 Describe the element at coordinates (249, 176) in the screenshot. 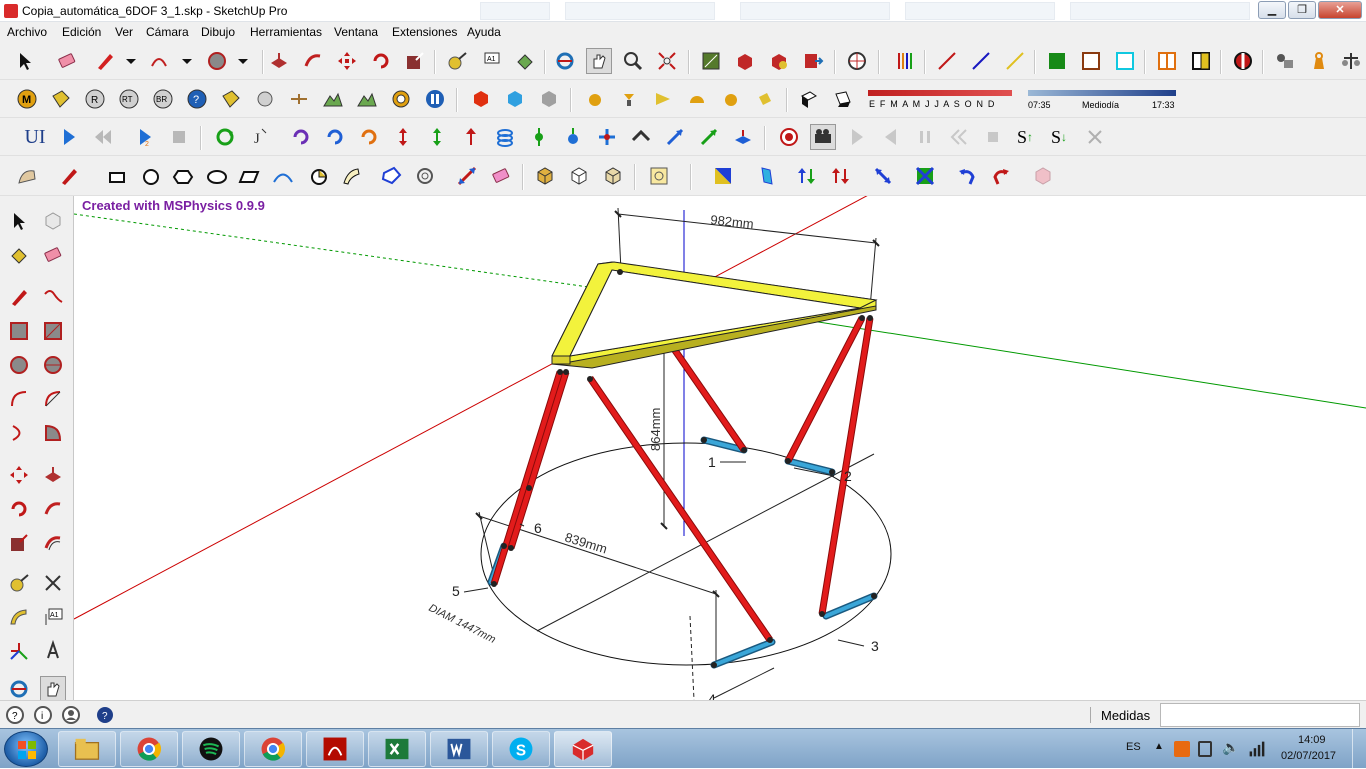

I see `parallelogram-shape-icon` at that location.